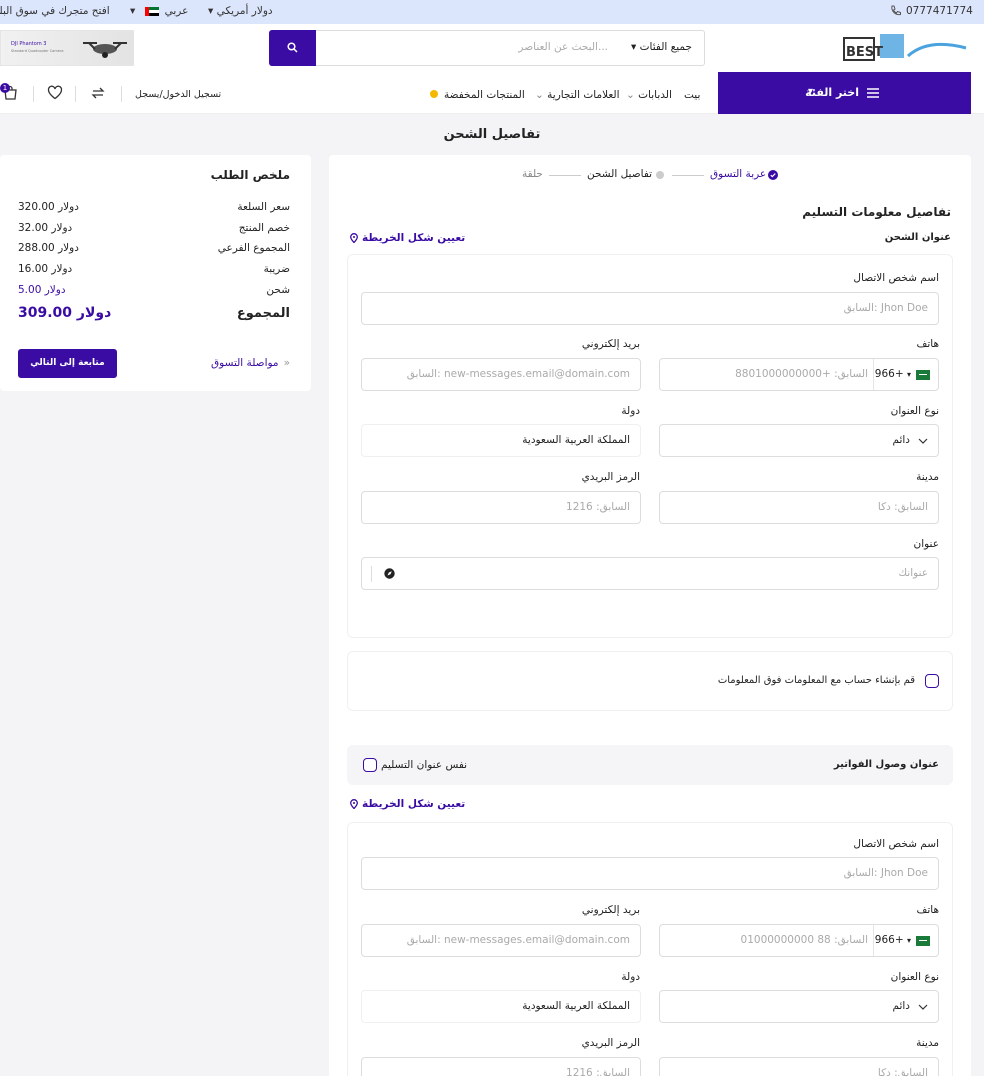 Image resolution: width=984 pixels, height=1076 pixels. What do you see at coordinates (610, 344) in the screenshot?
I see `email-label: بريد إلكتروني` at bounding box center [610, 344].